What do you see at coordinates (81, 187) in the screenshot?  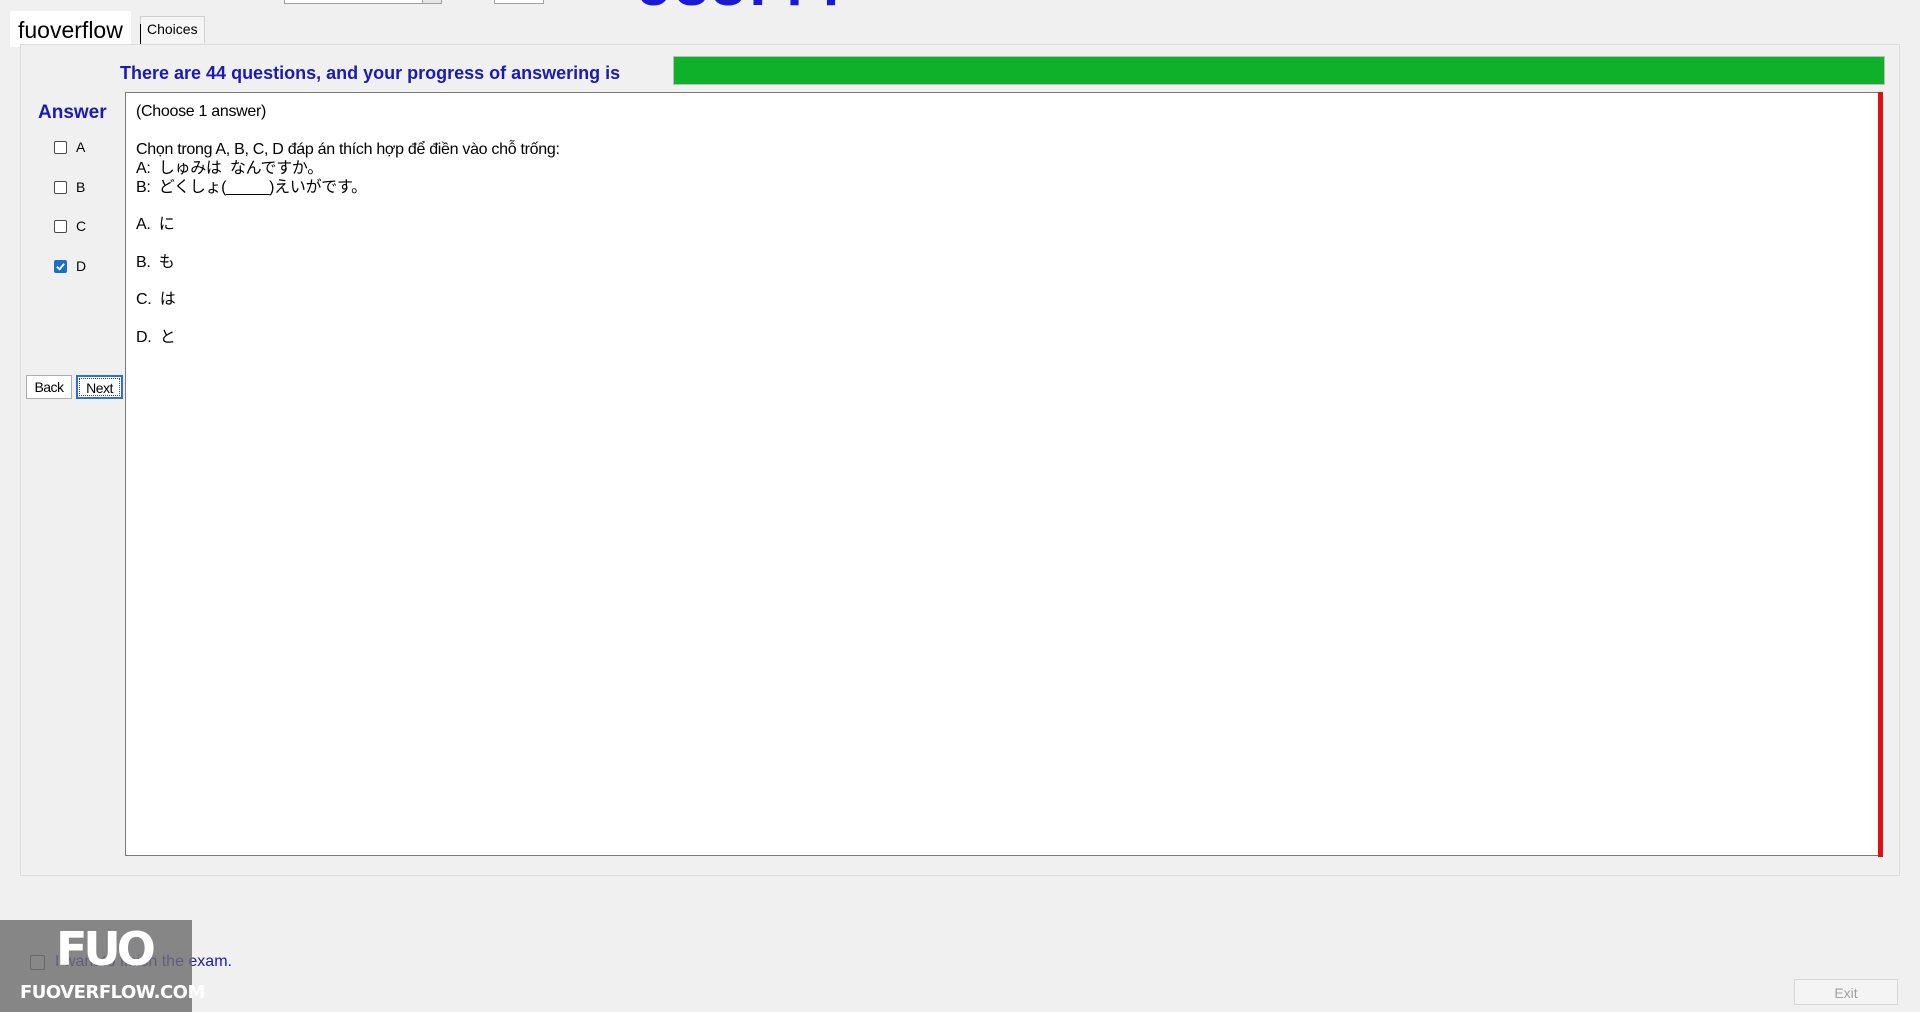 I see `answer-option-label: B` at bounding box center [81, 187].